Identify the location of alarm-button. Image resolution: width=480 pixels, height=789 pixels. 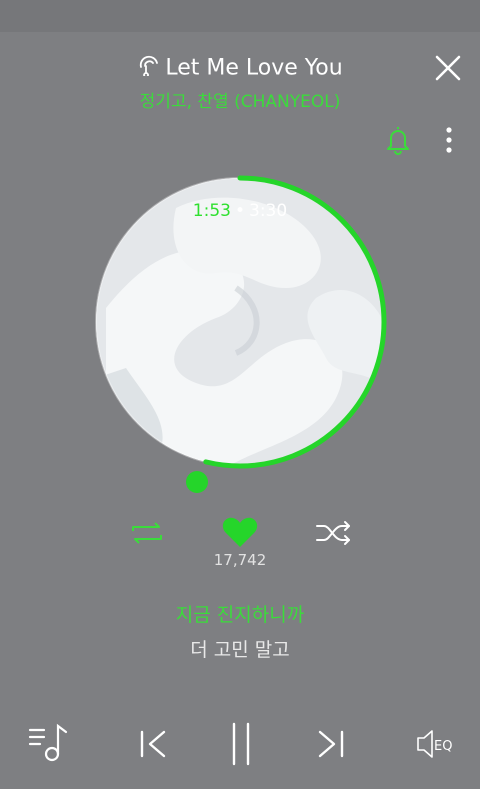
(398, 140).